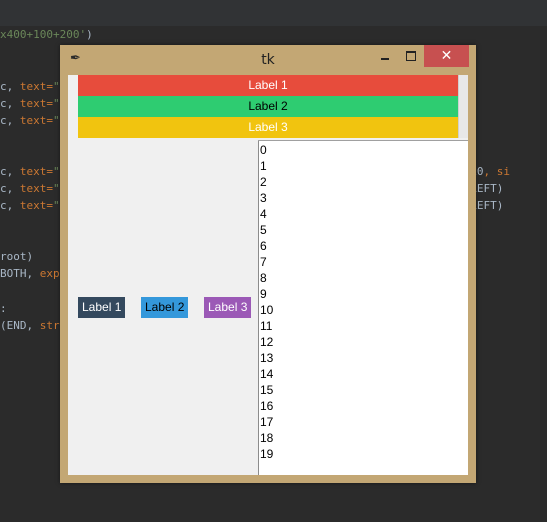 The height and width of the screenshot is (522, 547). I want to click on code-token: (END, so click(13, 325).